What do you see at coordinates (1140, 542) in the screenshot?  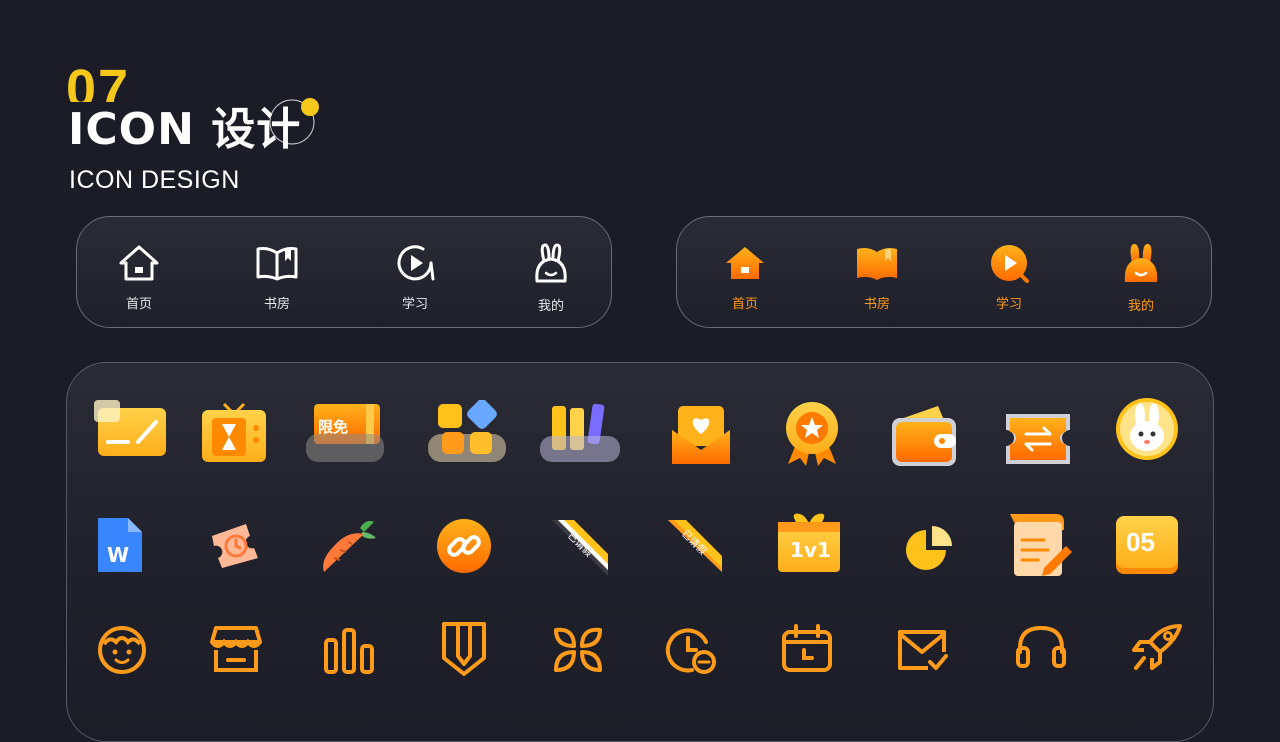 I see `calendar-05-text: 05` at bounding box center [1140, 542].